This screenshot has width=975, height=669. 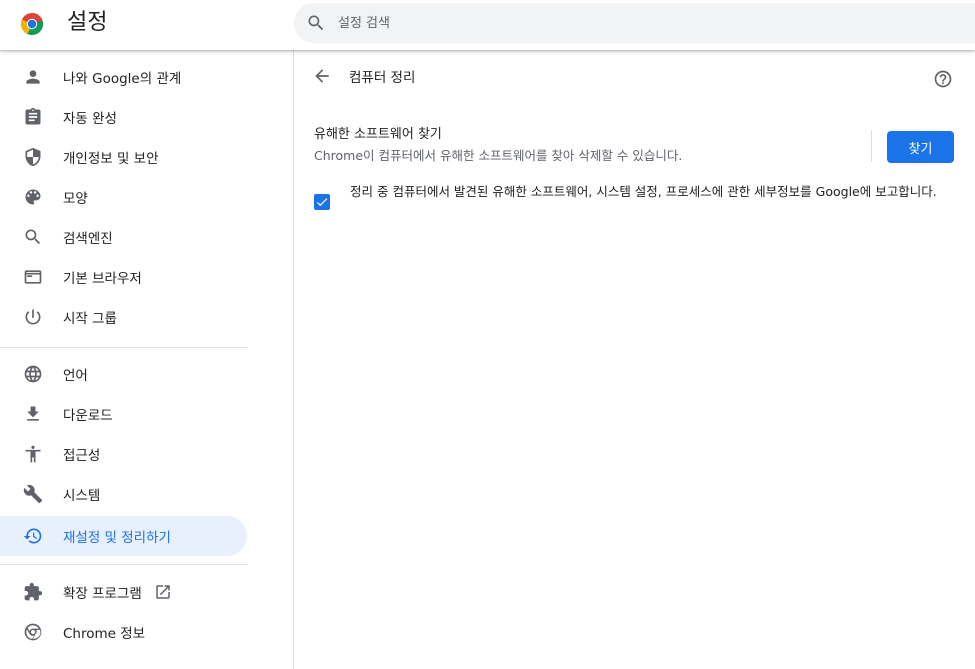 What do you see at coordinates (163, 592) in the screenshot?
I see `open-in-new-icon` at bounding box center [163, 592].